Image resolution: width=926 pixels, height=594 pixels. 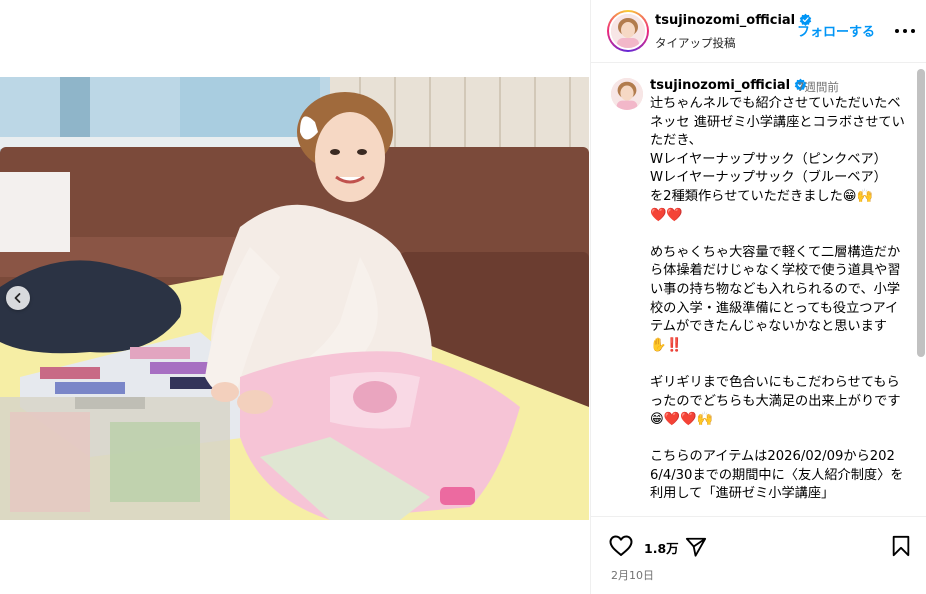 I want to click on caption-author-avatar, so click(x=627, y=94).